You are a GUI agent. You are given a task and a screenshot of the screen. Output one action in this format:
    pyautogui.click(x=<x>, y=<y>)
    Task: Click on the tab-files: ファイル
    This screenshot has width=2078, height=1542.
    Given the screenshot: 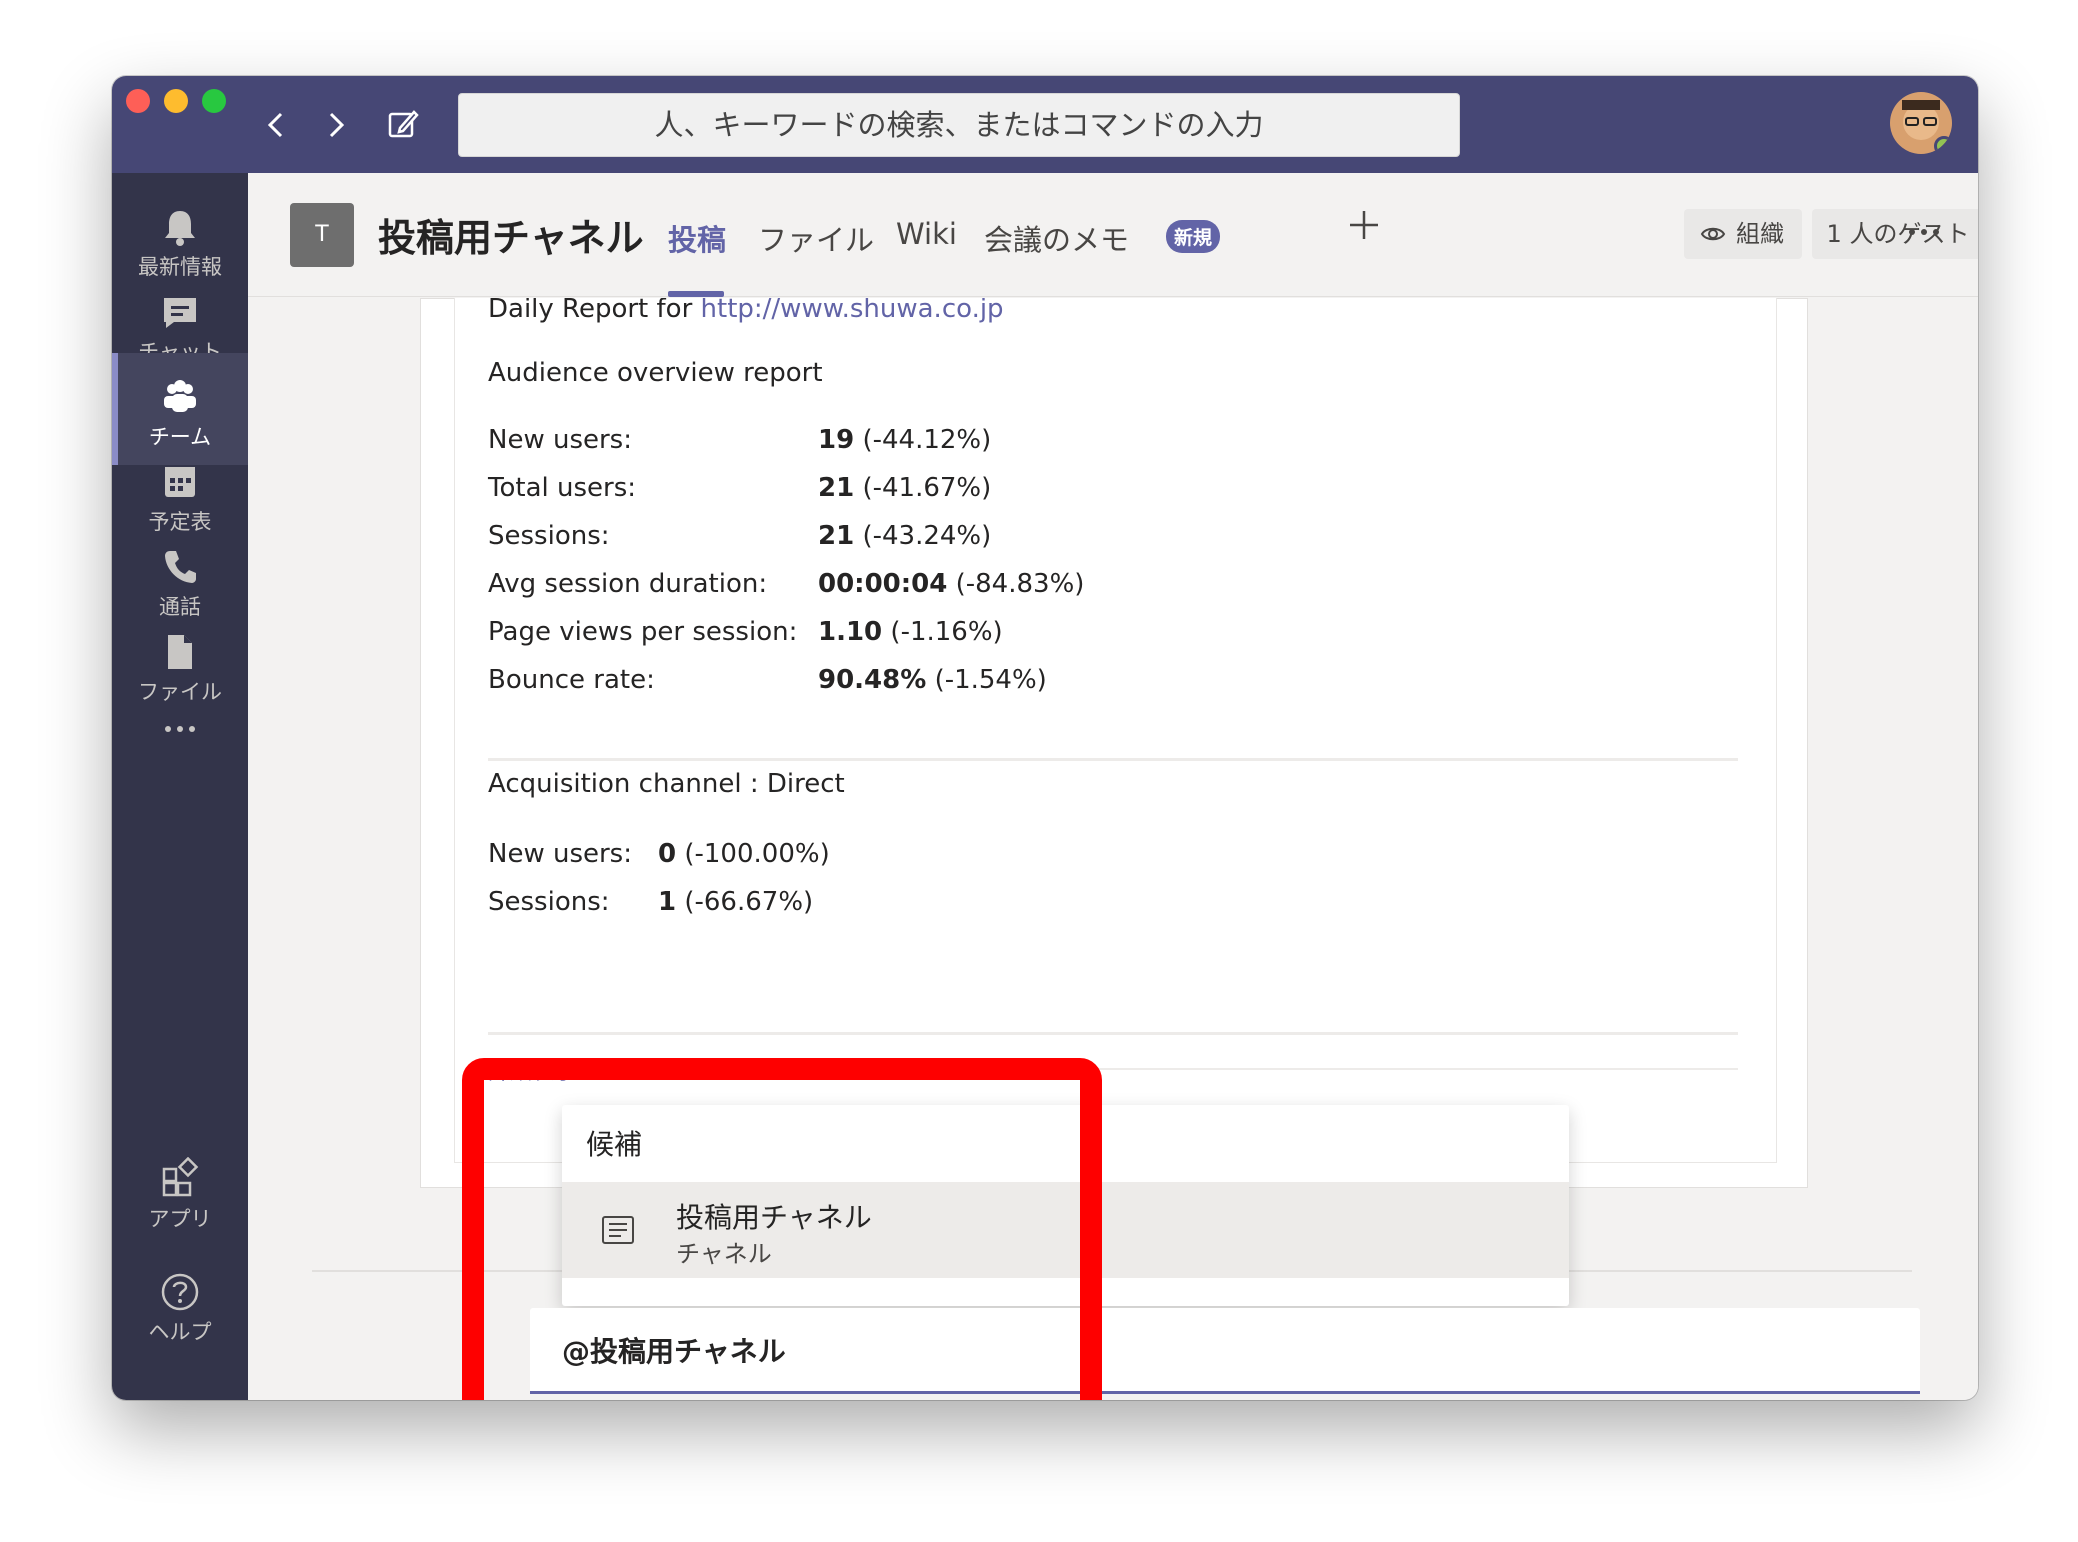 What is the action you would take?
    pyautogui.click(x=816, y=238)
    